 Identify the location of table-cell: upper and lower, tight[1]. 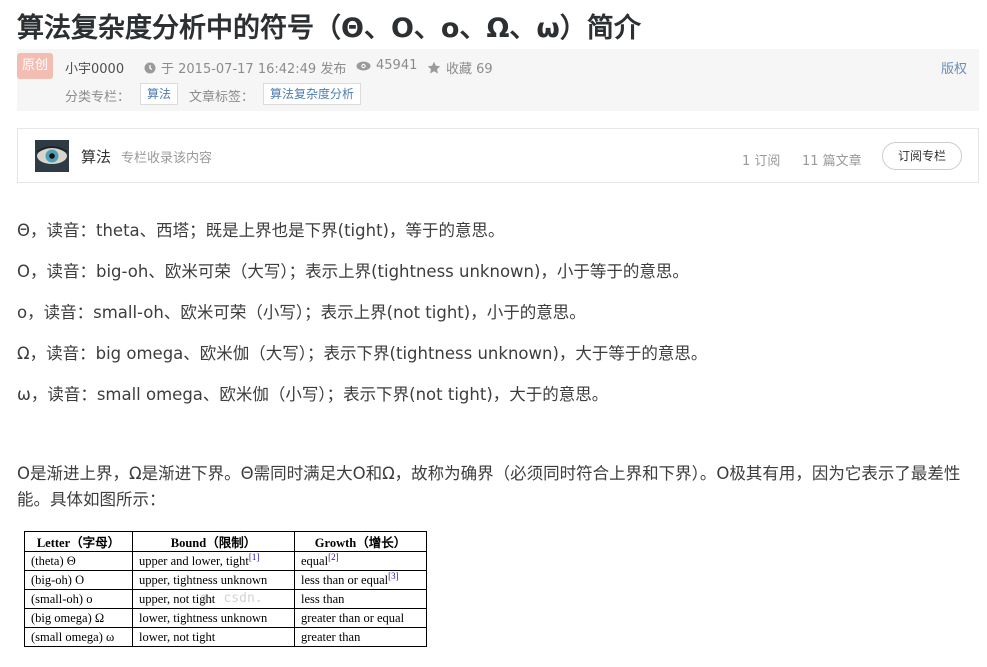
(213, 561).